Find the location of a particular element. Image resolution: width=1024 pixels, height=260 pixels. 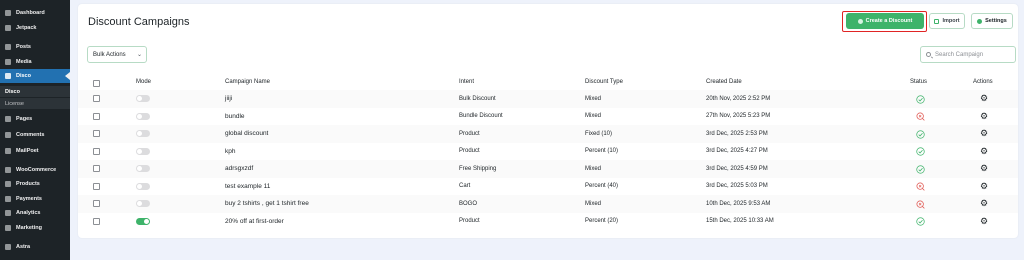

discount-type-cell: Fixed (10) is located at coordinates (599, 133).